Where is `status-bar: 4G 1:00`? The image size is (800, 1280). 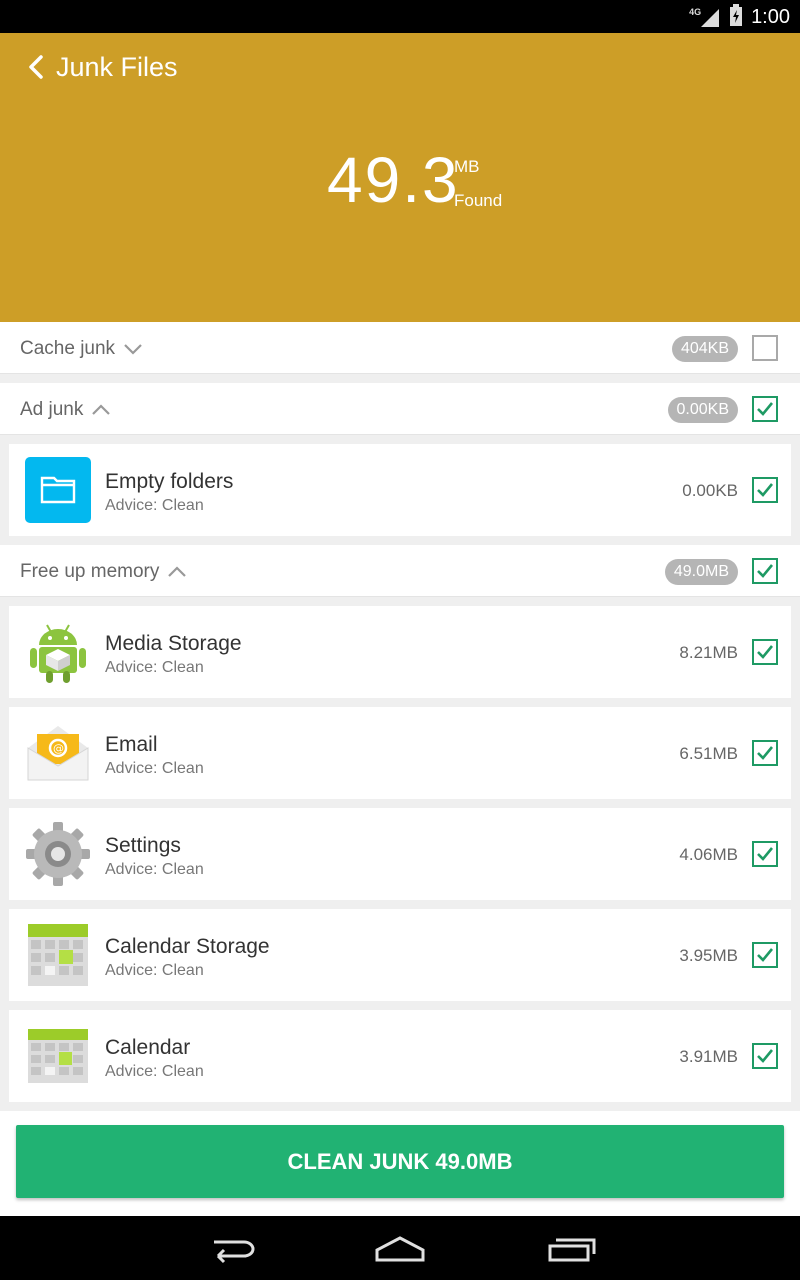 status-bar: 4G 1:00 is located at coordinates (400, 16).